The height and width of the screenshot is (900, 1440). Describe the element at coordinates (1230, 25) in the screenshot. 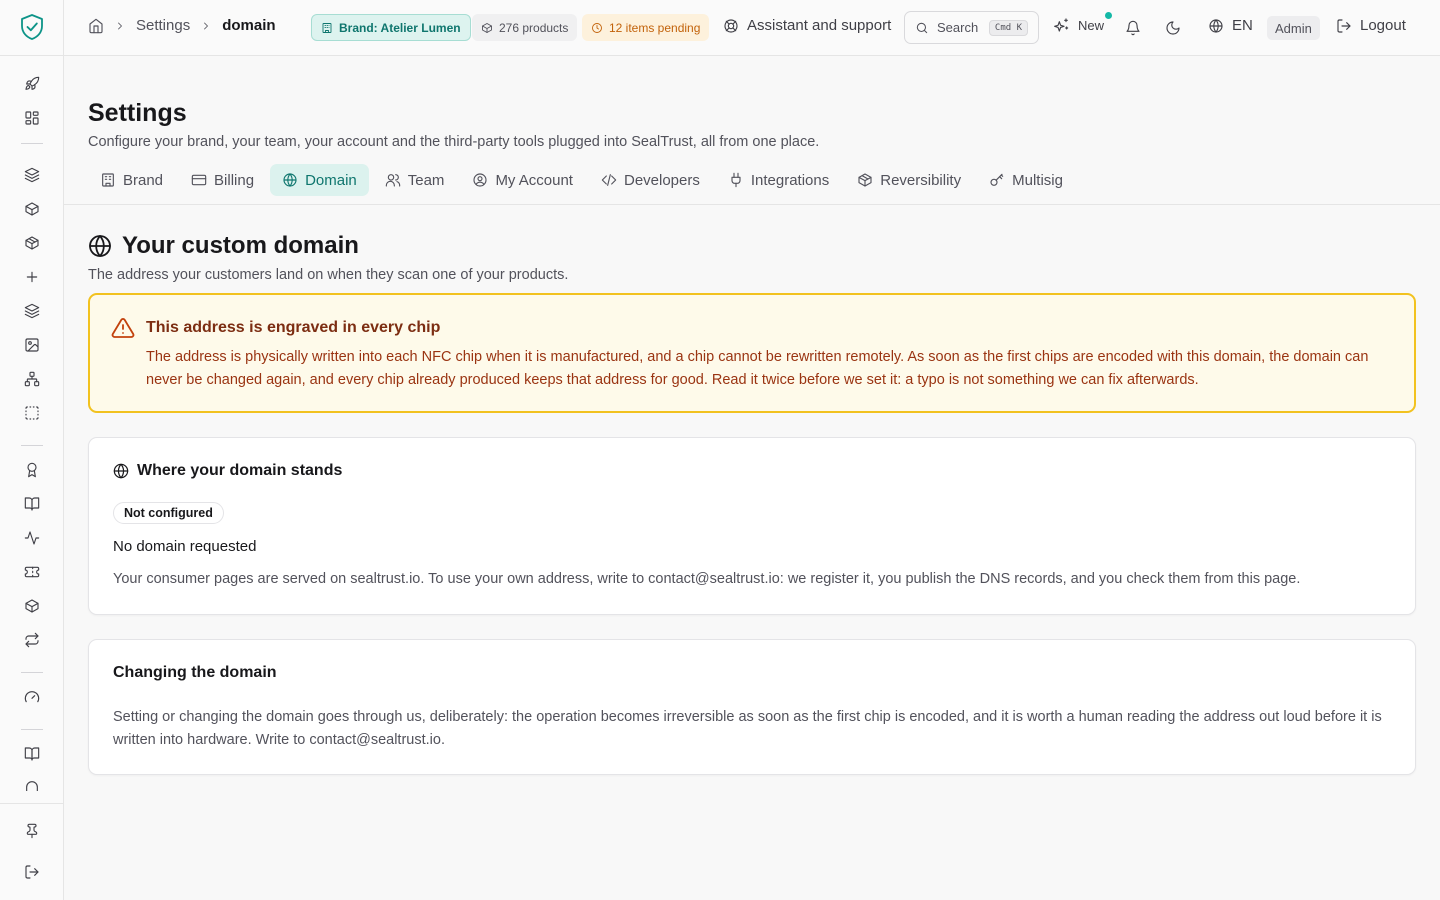

I see `language-switcher: EN` at that location.